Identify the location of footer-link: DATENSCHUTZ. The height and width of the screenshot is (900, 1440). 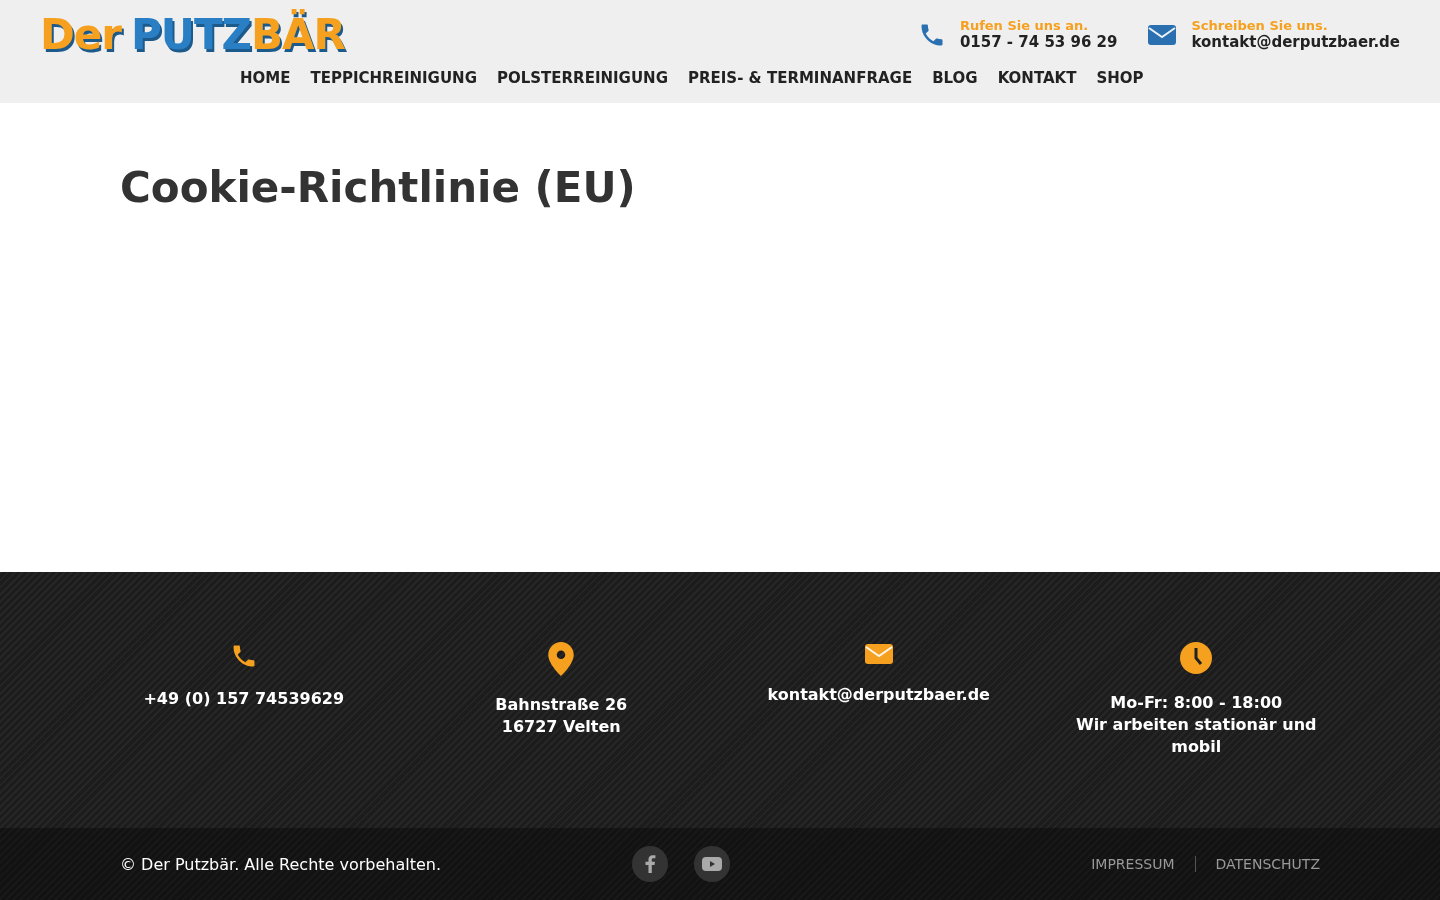
(1257, 864).